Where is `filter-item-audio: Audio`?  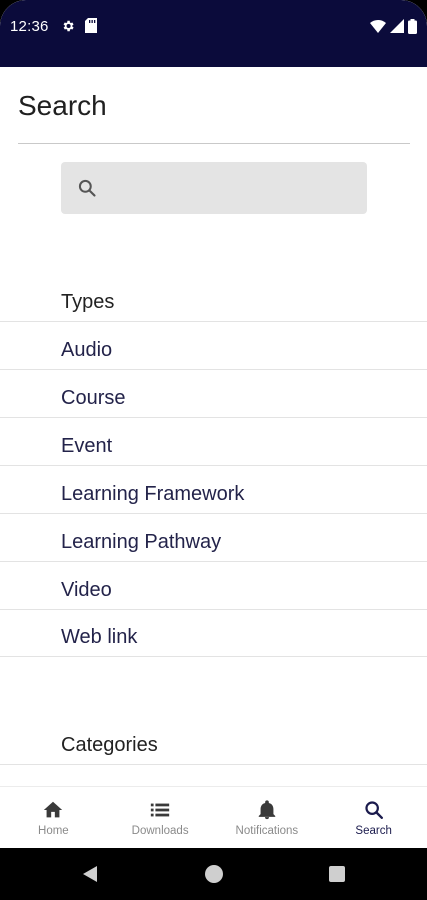
filter-item-audio: Audio is located at coordinates (213, 346).